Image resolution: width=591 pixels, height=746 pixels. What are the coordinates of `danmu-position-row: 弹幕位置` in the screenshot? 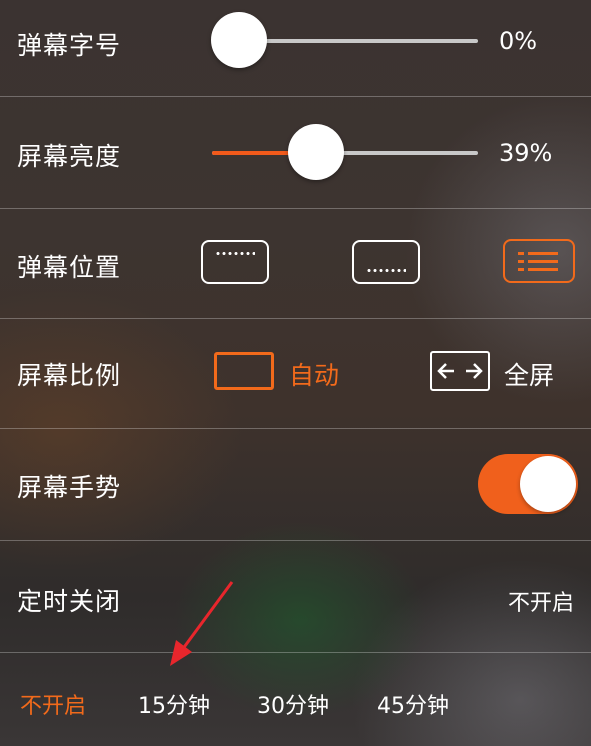 It's located at (295, 263).